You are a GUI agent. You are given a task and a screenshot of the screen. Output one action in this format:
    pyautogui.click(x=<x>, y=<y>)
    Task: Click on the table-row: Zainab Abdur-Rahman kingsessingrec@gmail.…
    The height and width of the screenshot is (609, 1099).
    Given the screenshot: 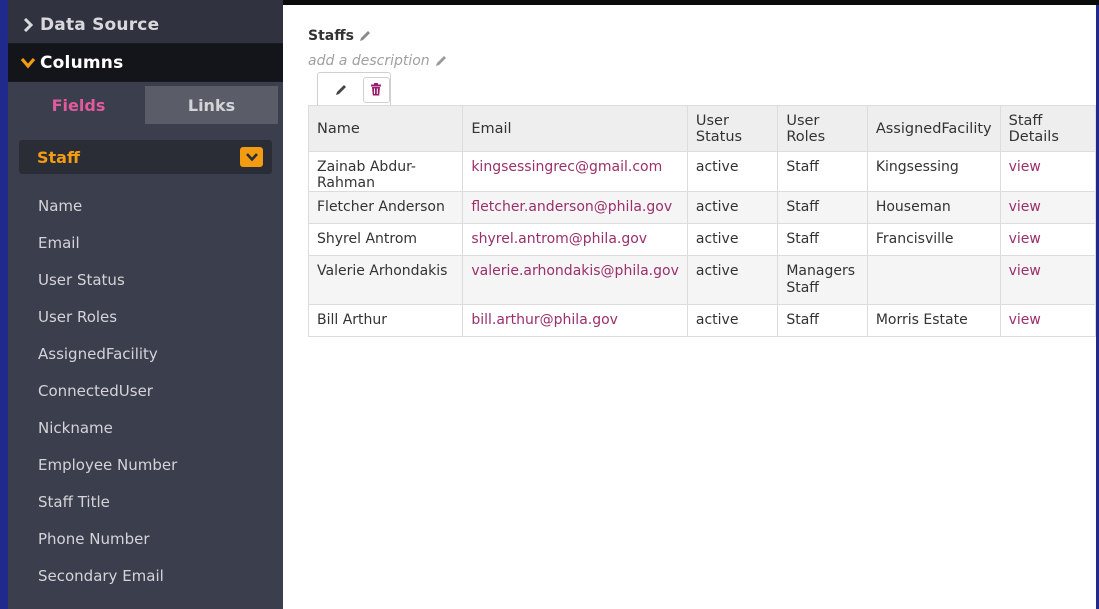 What is the action you would take?
    pyautogui.click(x=702, y=171)
    